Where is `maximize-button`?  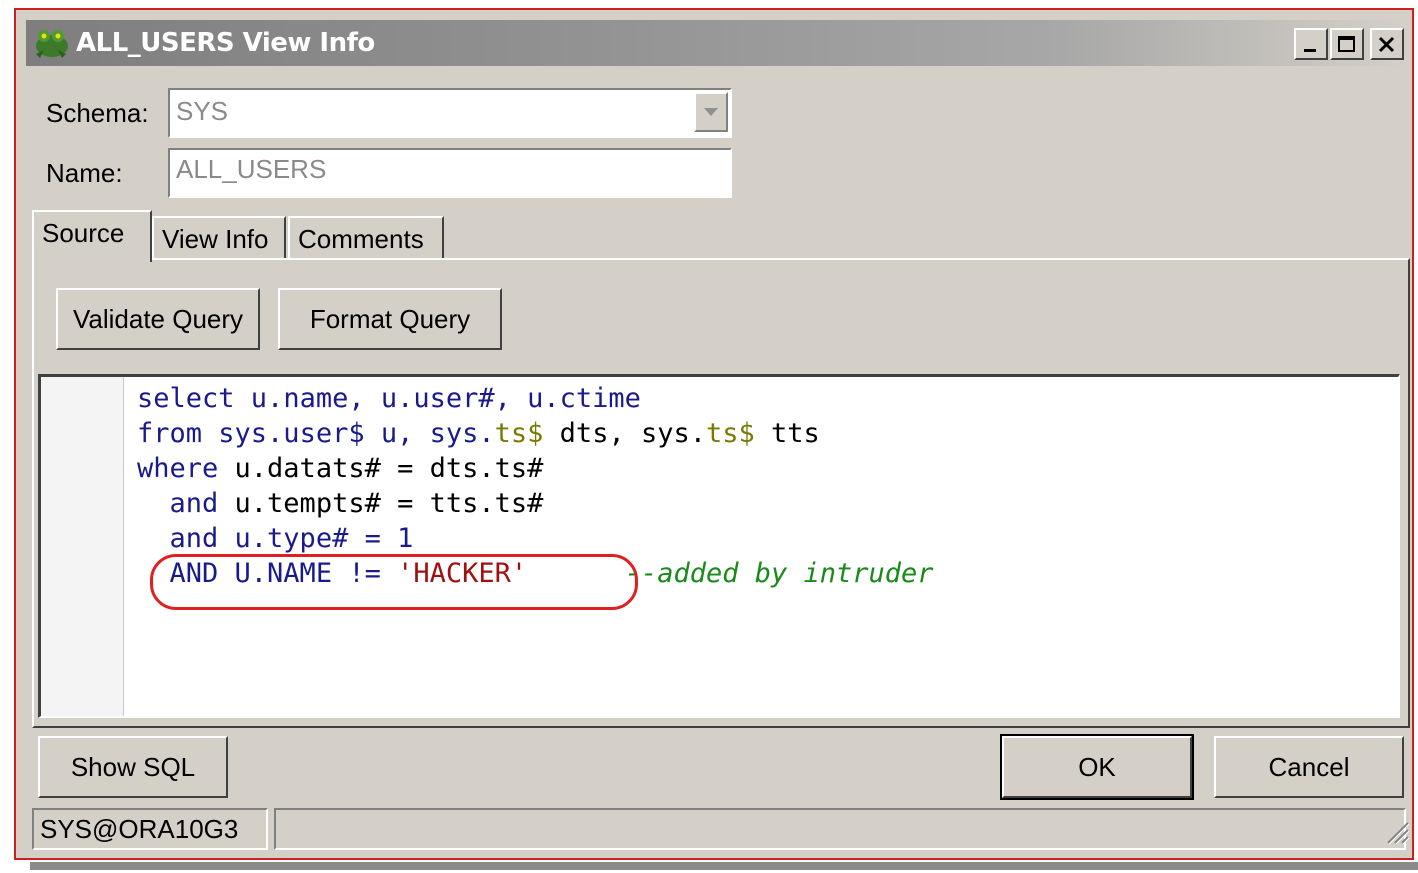
maximize-button is located at coordinates (1347, 44).